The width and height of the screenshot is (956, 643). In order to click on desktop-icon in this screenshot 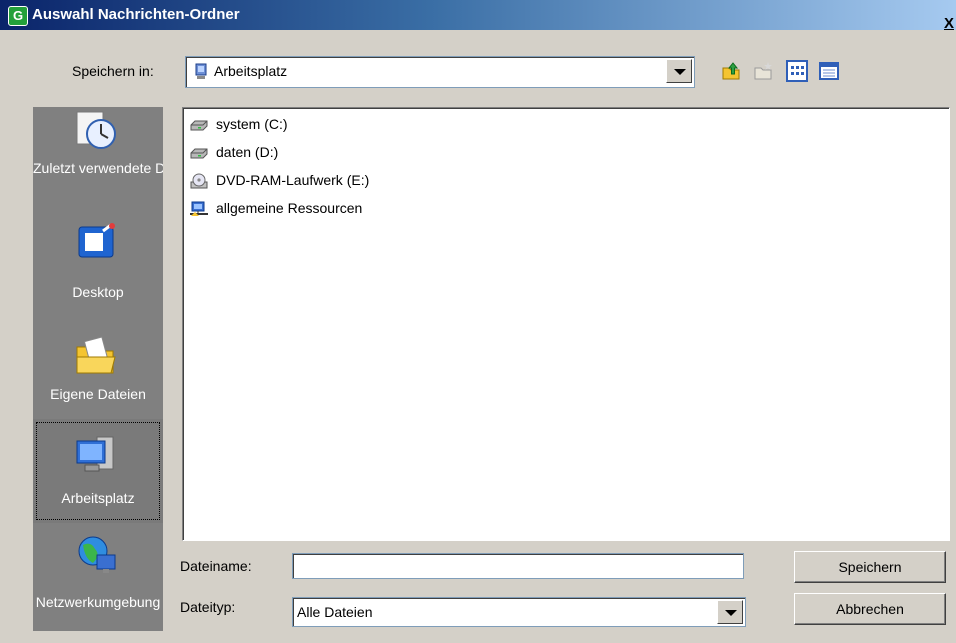, I will do `click(96, 240)`.